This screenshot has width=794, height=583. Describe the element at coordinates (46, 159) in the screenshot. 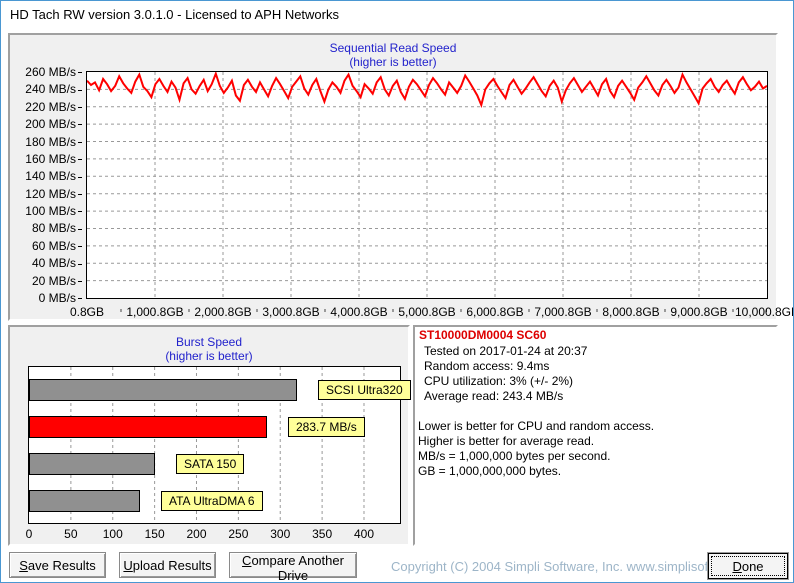

I see `y-axis-label: 160 MB/s` at that location.